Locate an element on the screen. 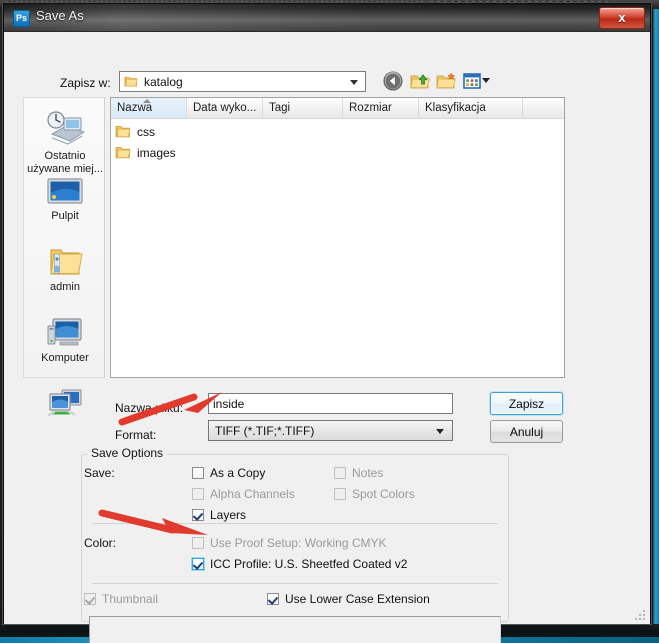 The image size is (659, 643). column-header-name: Nazwa is located at coordinates (149, 108).